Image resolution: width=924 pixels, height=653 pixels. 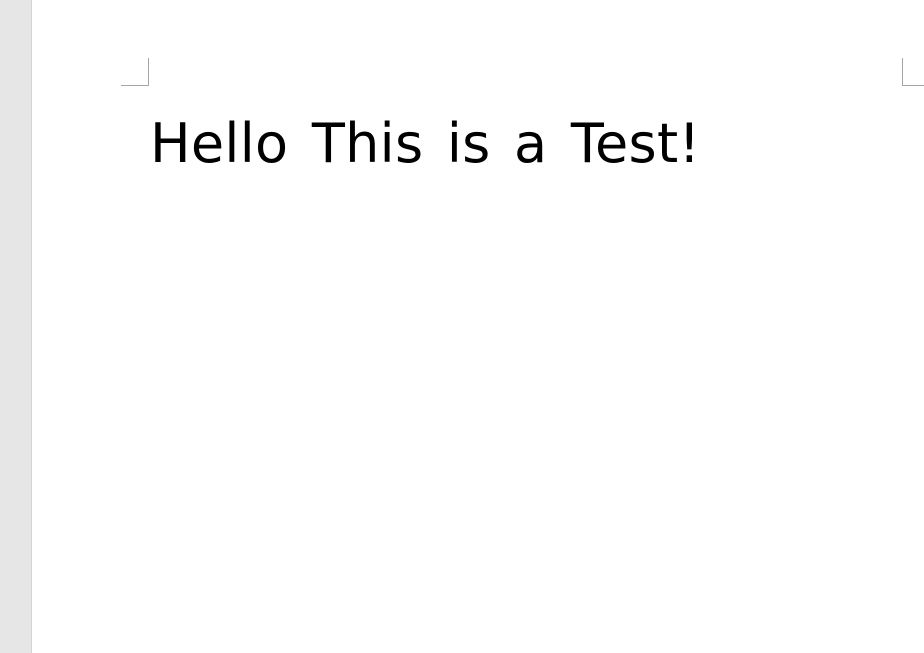 I want to click on top-right-margin-mark, so click(x=913, y=72).